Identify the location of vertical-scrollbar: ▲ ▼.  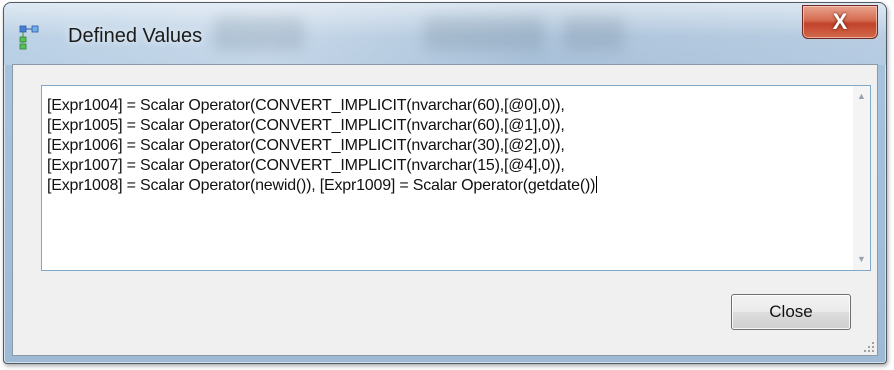
(861, 178).